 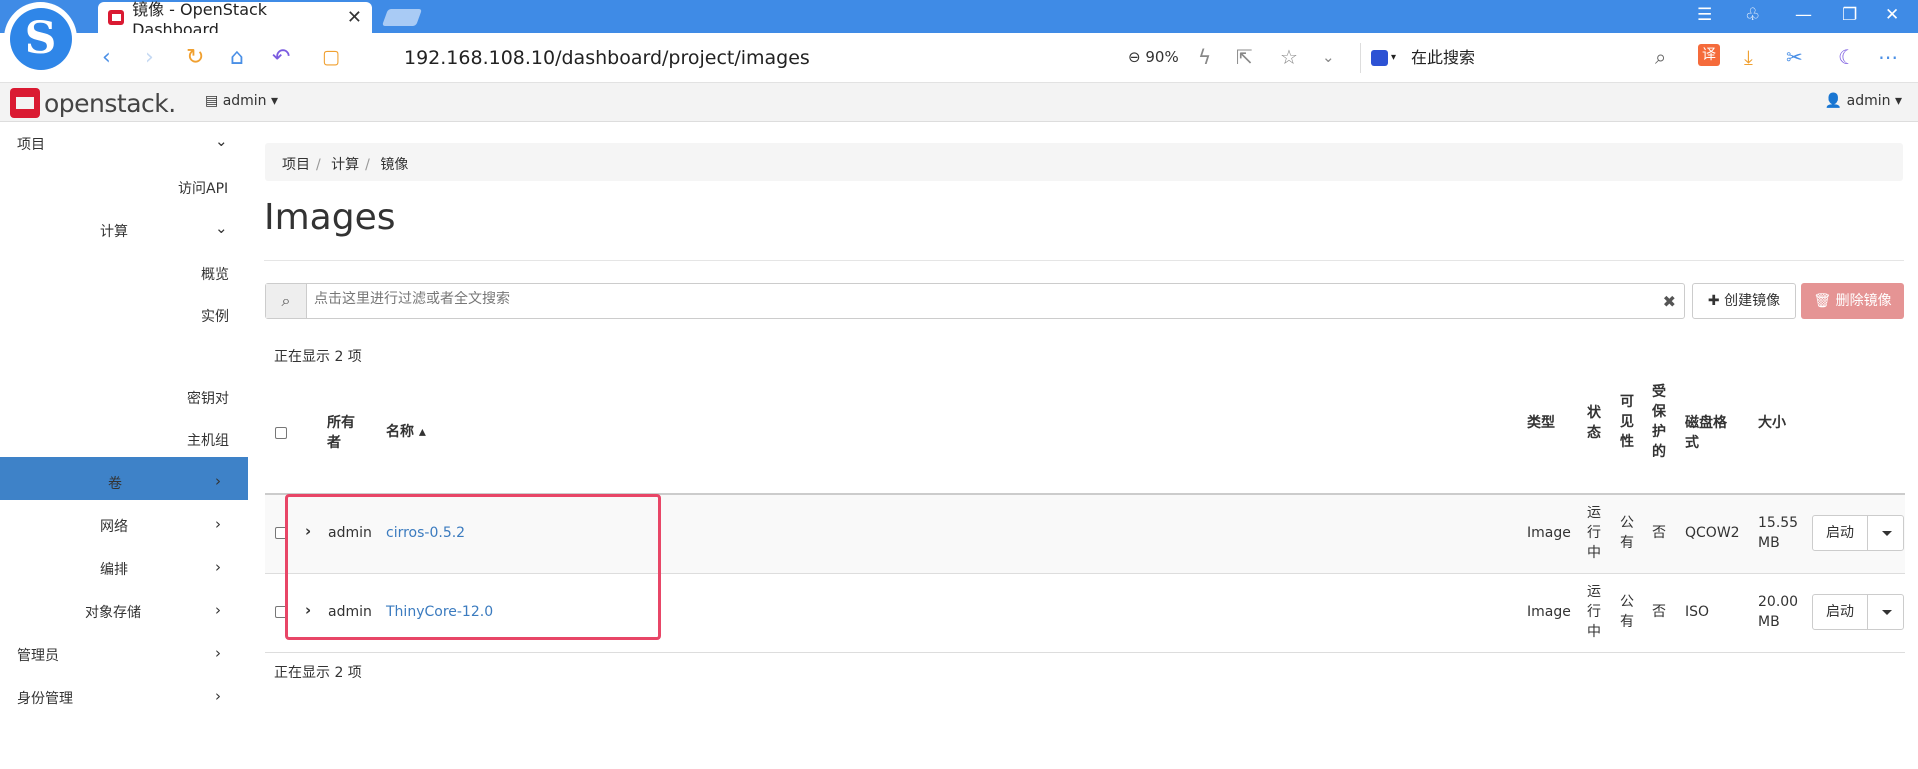 What do you see at coordinates (1594, 423) in the screenshot?
I see `column-header-status: 状 态` at bounding box center [1594, 423].